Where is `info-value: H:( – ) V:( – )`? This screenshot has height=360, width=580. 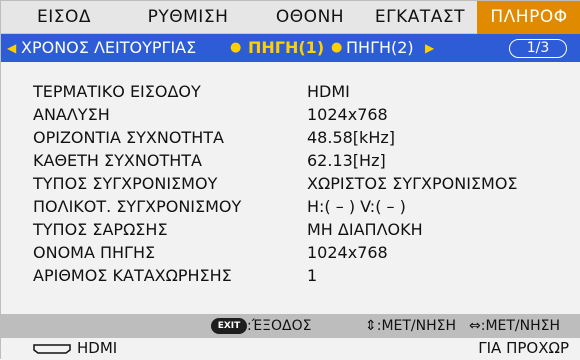 info-value: H:( – ) V:( – ) is located at coordinates (356, 206).